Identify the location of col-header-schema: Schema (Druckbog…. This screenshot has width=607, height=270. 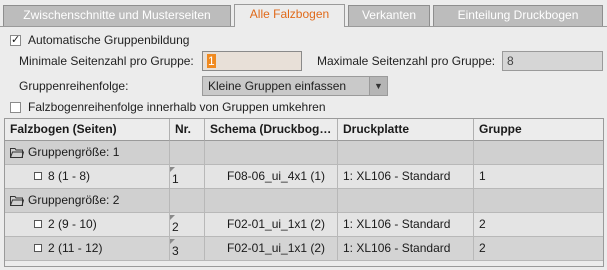
(271, 130).